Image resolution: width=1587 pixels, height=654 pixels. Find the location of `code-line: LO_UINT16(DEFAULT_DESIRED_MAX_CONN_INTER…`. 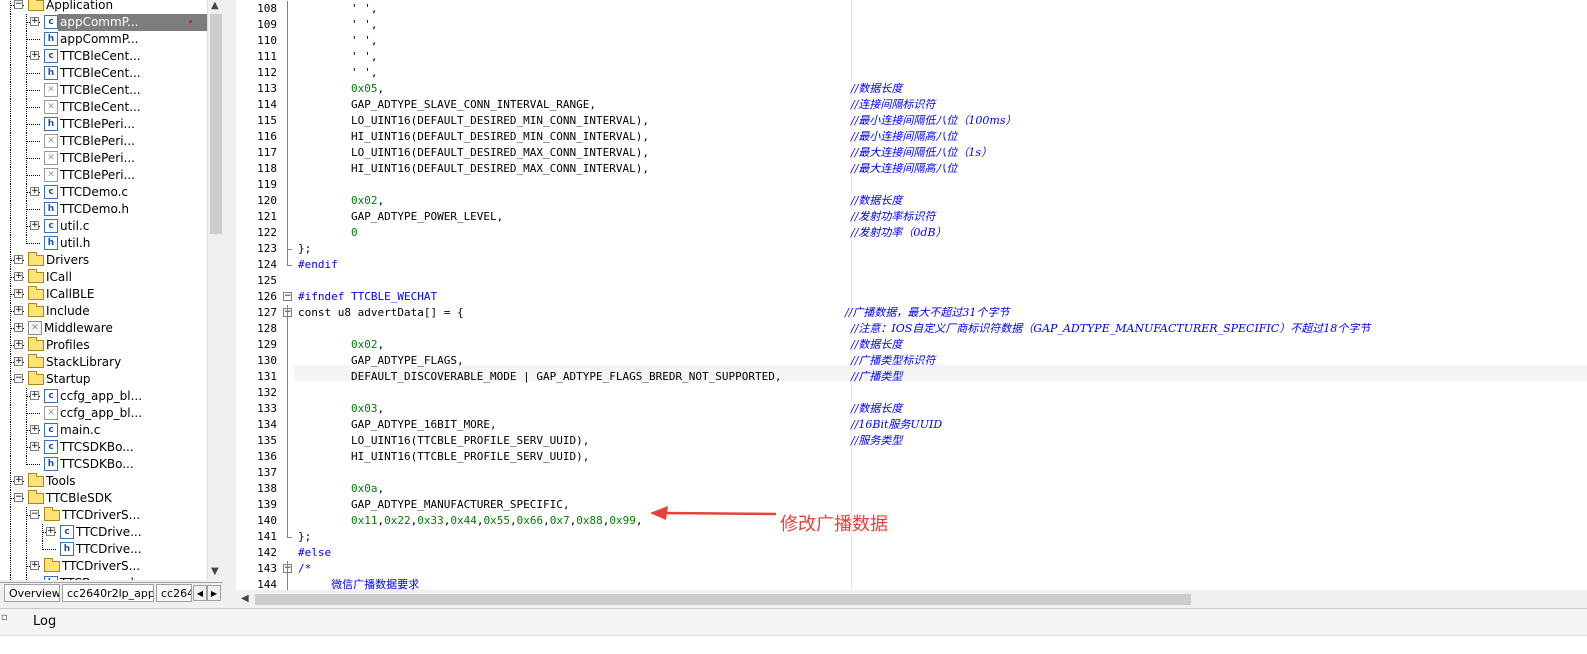

code-line: LO_UINT16(DEFAULT_DESIRED_MAX_CONN_INTER… is located at coordinates (473, 153).